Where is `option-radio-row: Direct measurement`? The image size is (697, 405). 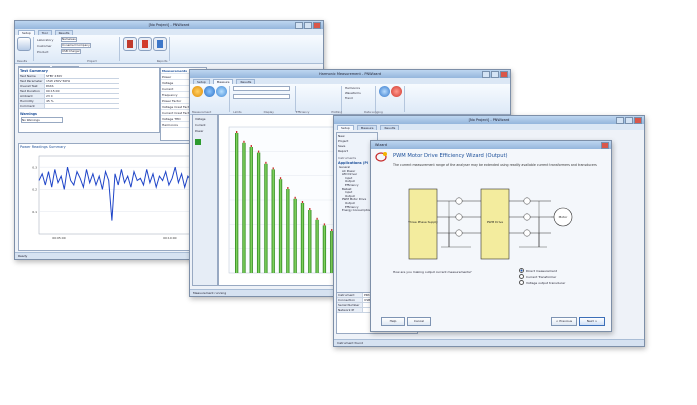
option-radio-row: Direct measurement is located at coordinates (542, 270).